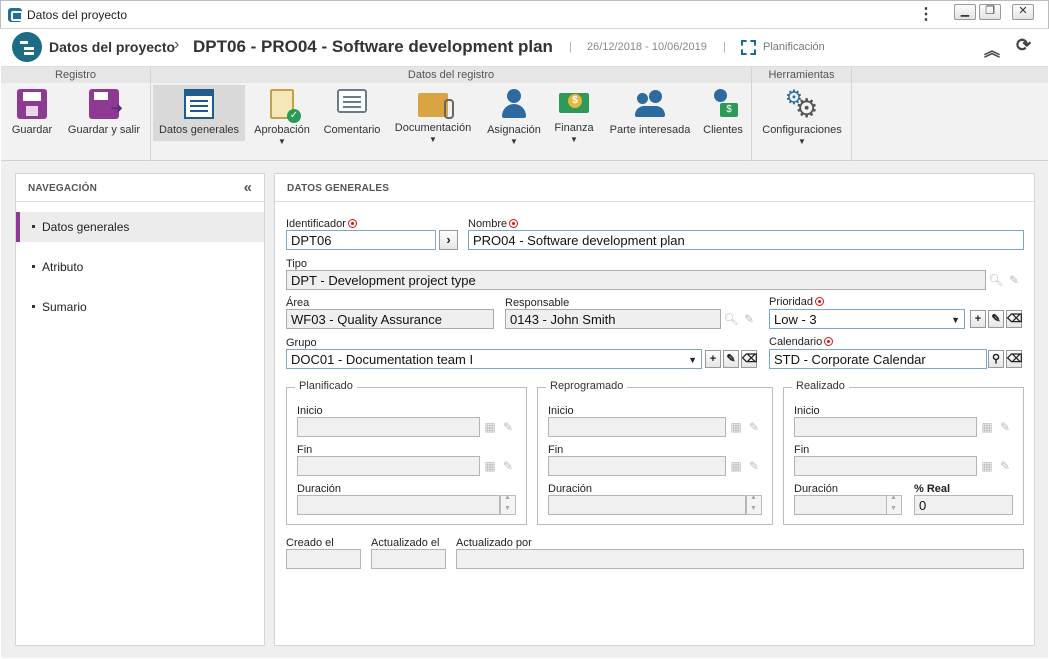 Image resolution: width=1049 pixels, height=659 pixels. What do you see at coordinates (494, 359) in the screenshot?
I see `group-select: DOC01 - Documentation team I ▼` at bounding box center [494, 359].